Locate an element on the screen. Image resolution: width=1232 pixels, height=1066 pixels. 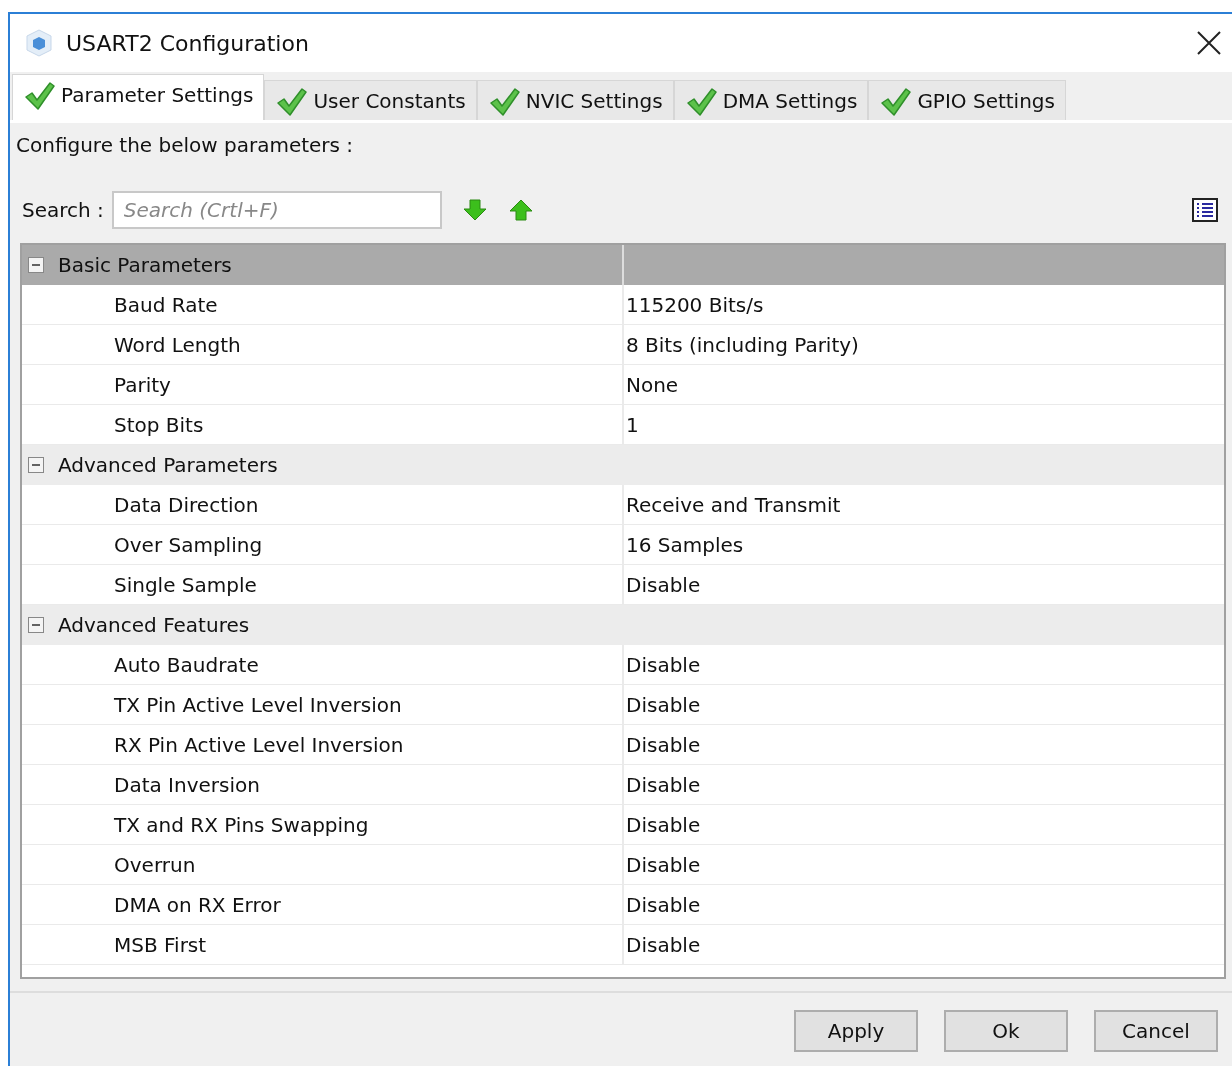
parameter-name: Parity is located at coordinates (142, 385).